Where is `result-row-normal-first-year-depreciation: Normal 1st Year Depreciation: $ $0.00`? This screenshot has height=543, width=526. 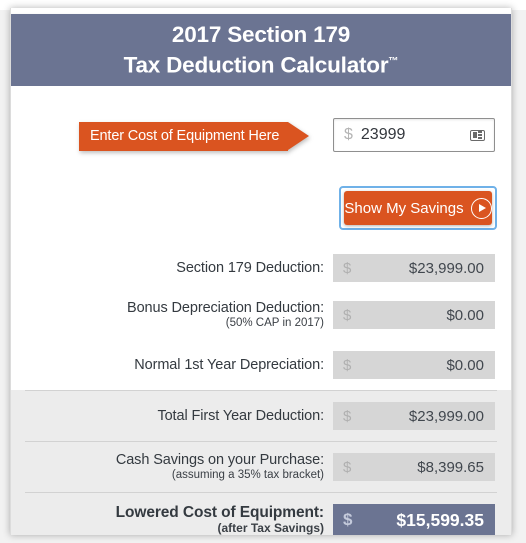
result-row-normal-first-year-depreciation: Normal 1st Year Depreciation: $ $0.00 is located at coordinates (261, 365).